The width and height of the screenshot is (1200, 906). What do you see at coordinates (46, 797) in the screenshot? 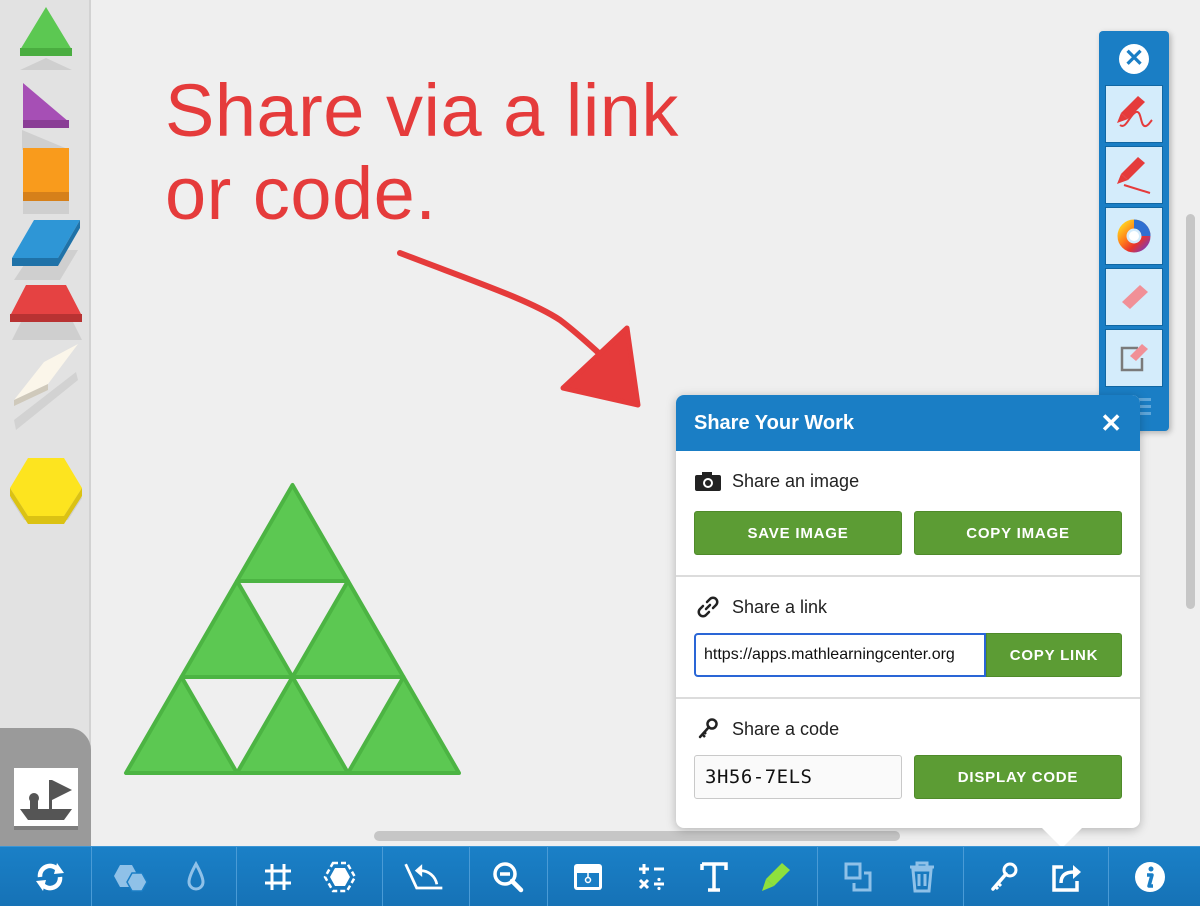
I see `scene-button` at bounding box center [46, 797].